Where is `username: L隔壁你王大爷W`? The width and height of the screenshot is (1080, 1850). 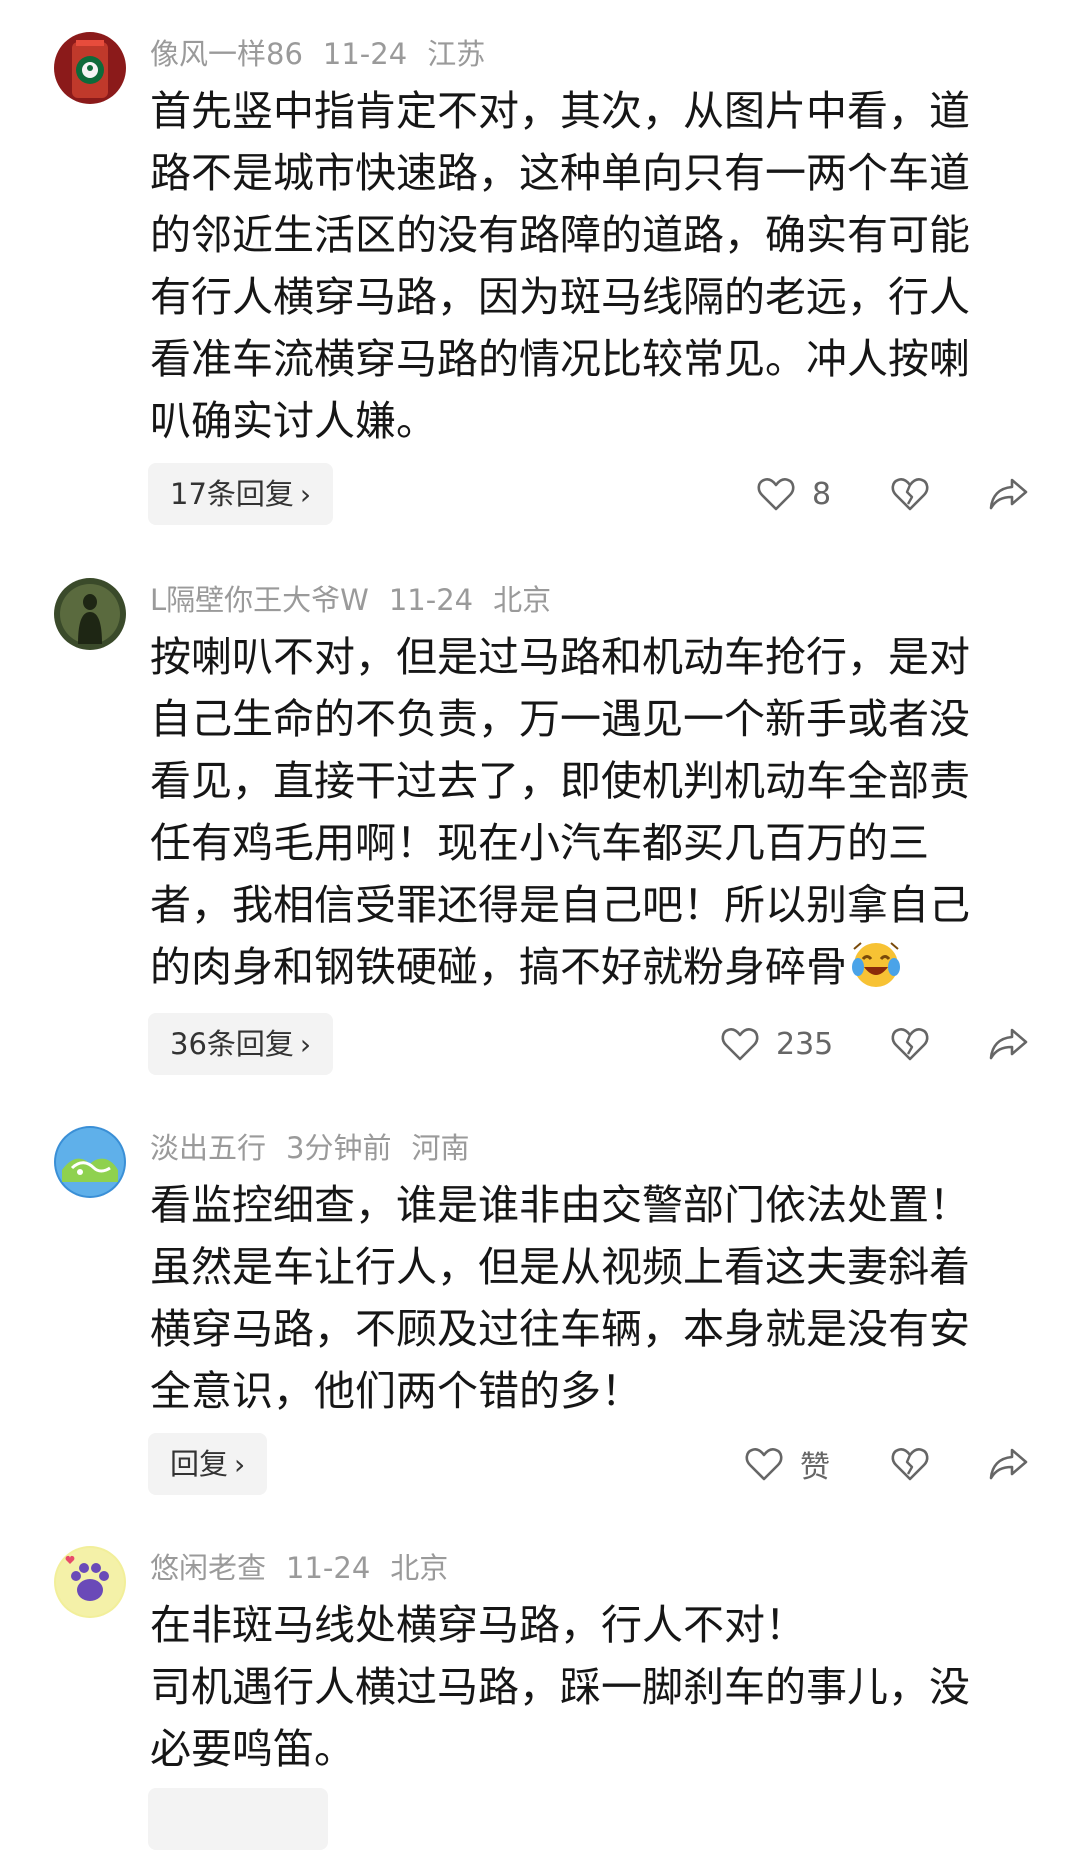
username: L隔壁你王大爷W is located at coordinates (259, 600).